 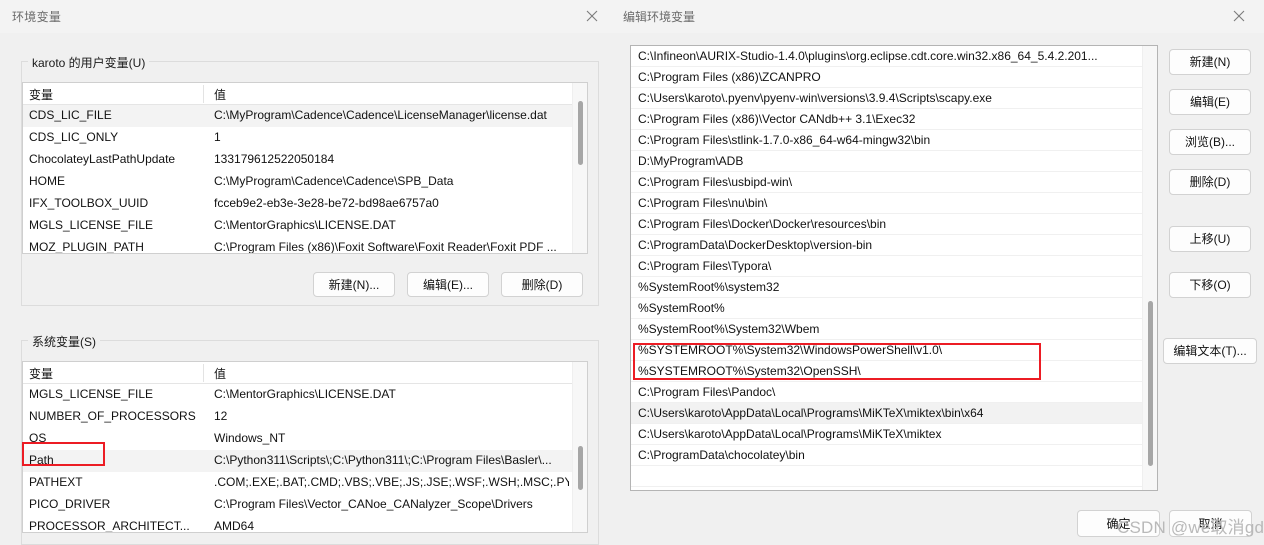 What do you see at coordinates (56, 482) in the screenshot?
I see `system-var-name: PATHEXT` at bounding box center [56, 482].